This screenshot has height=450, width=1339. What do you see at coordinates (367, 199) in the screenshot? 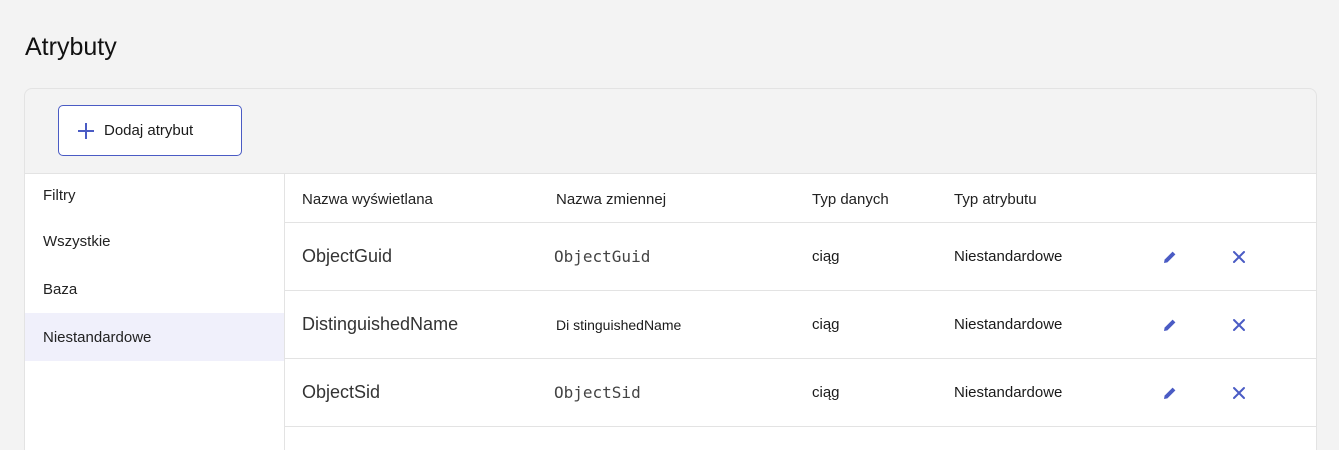
I see `column-header-display-name: Nazwa wyświetlana` at bounding box center [367, 199].